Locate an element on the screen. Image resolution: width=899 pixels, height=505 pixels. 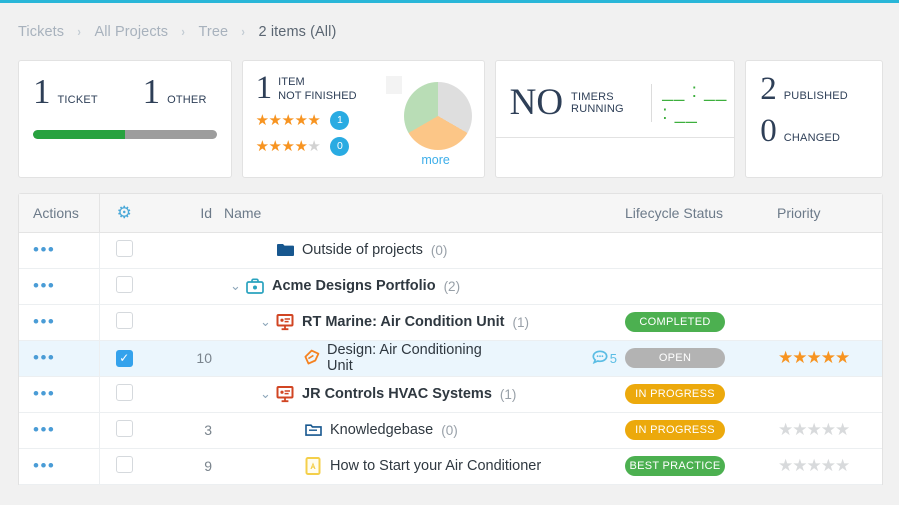
rating-row-5: ★ ★ ★ ★ ★ 1 is located at coordinates (320, 120).